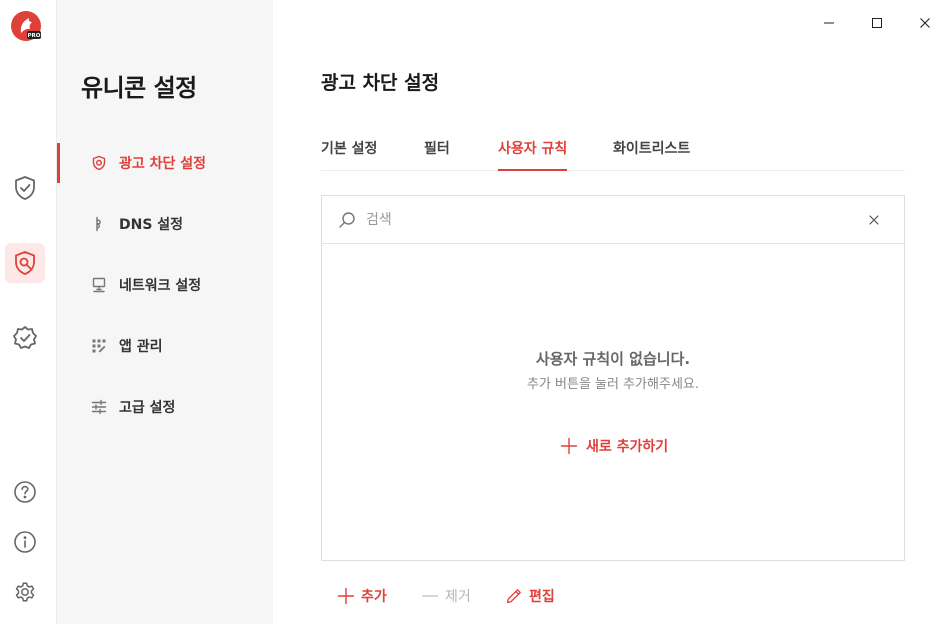 Image resolution: width=946 pixels, height=624 pixels. I want to click on nav-item-label: 광고 차단 설정, so click(163, 164).